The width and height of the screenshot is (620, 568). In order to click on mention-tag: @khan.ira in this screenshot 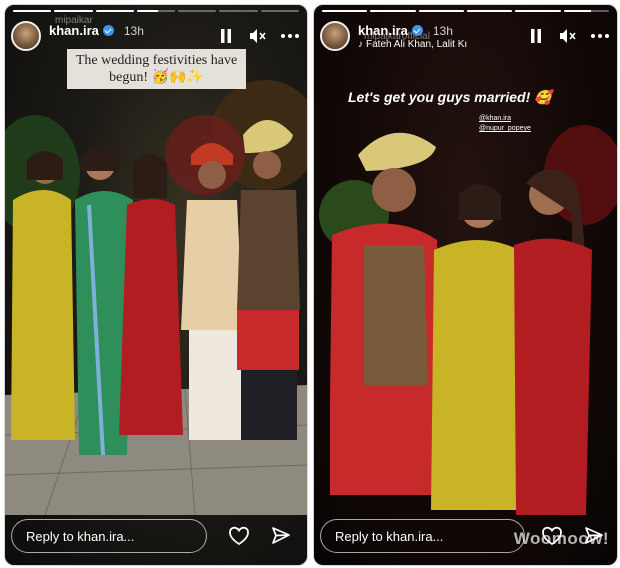, I will do `click(495, 118)`.